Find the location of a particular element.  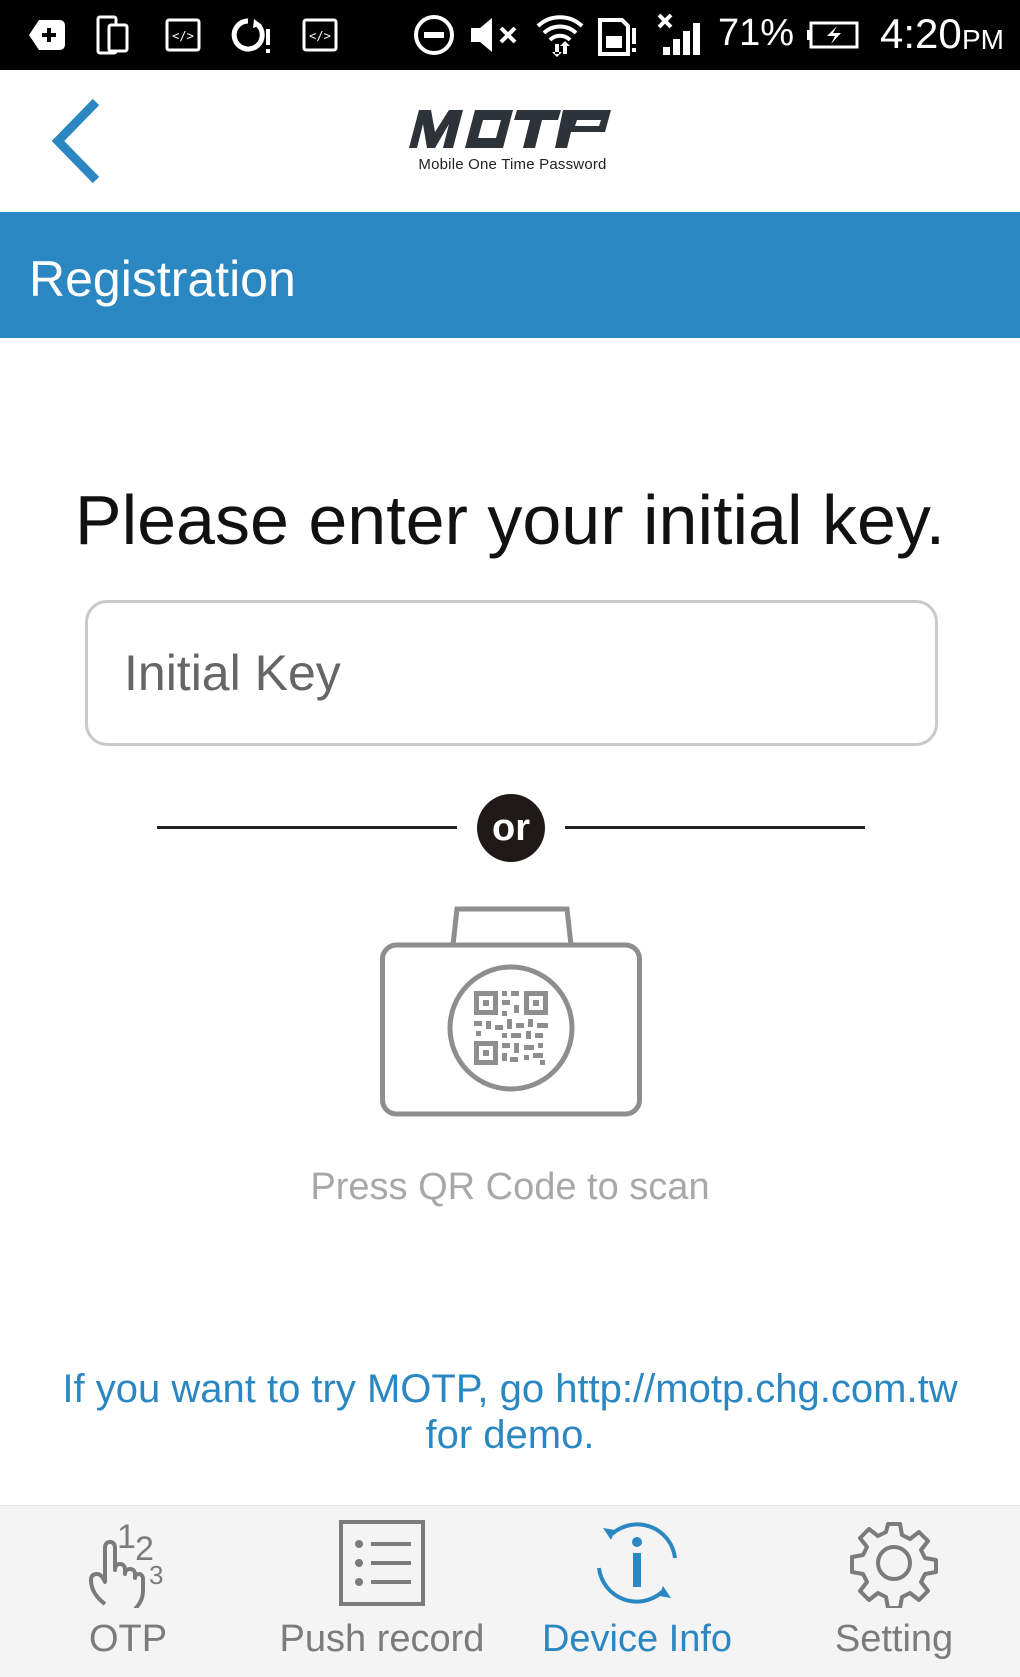

nav-push-record: Push record is located at coordinates (382, 1591).